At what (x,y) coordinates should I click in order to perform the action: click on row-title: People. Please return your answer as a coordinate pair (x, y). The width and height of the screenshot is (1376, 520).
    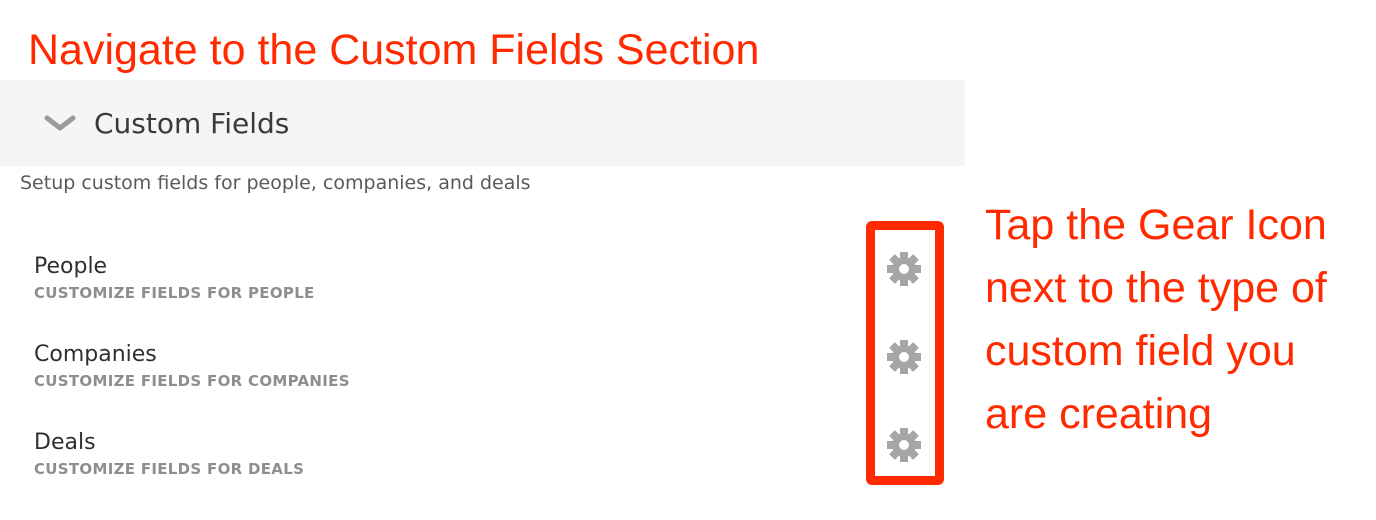
    Looking at the image, I should click on (71, 266).